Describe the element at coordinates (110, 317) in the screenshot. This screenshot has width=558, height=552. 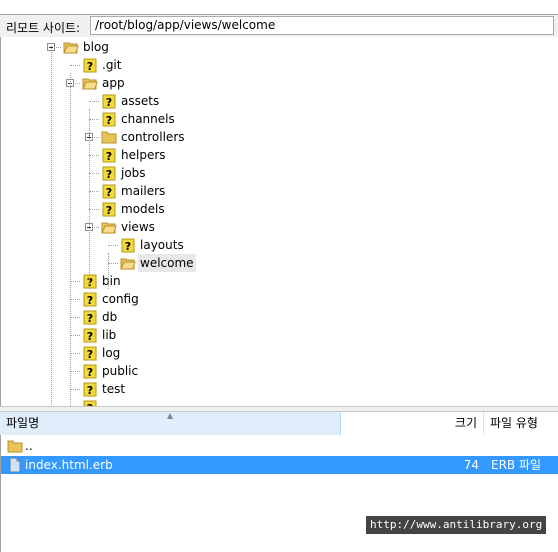
I see `tree-item-label: db` at that location.